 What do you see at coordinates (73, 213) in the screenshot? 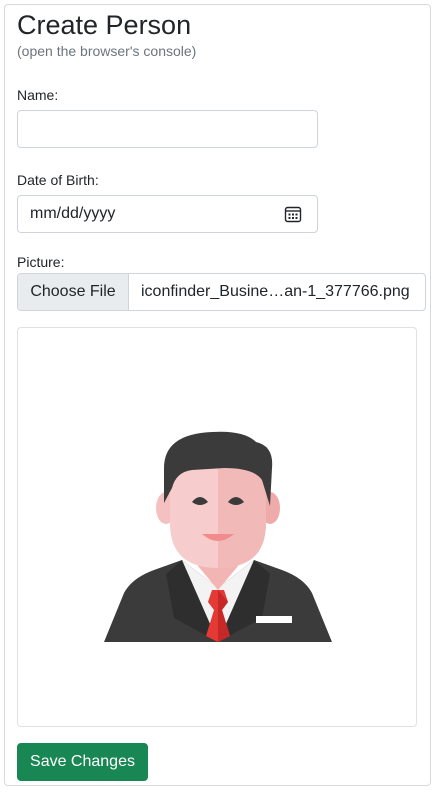
I see `dob-placeholder: mm/dd/yyyy` at bounding box center [73, 213].